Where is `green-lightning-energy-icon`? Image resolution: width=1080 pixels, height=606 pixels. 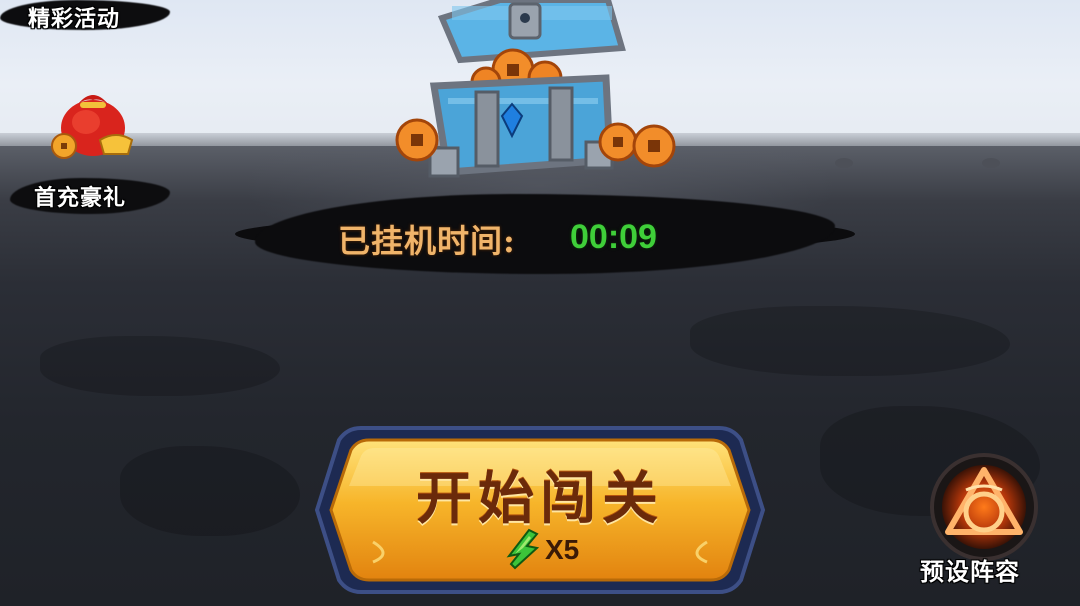
green-lightning-energy-icon is located at coordinates (523, 549).